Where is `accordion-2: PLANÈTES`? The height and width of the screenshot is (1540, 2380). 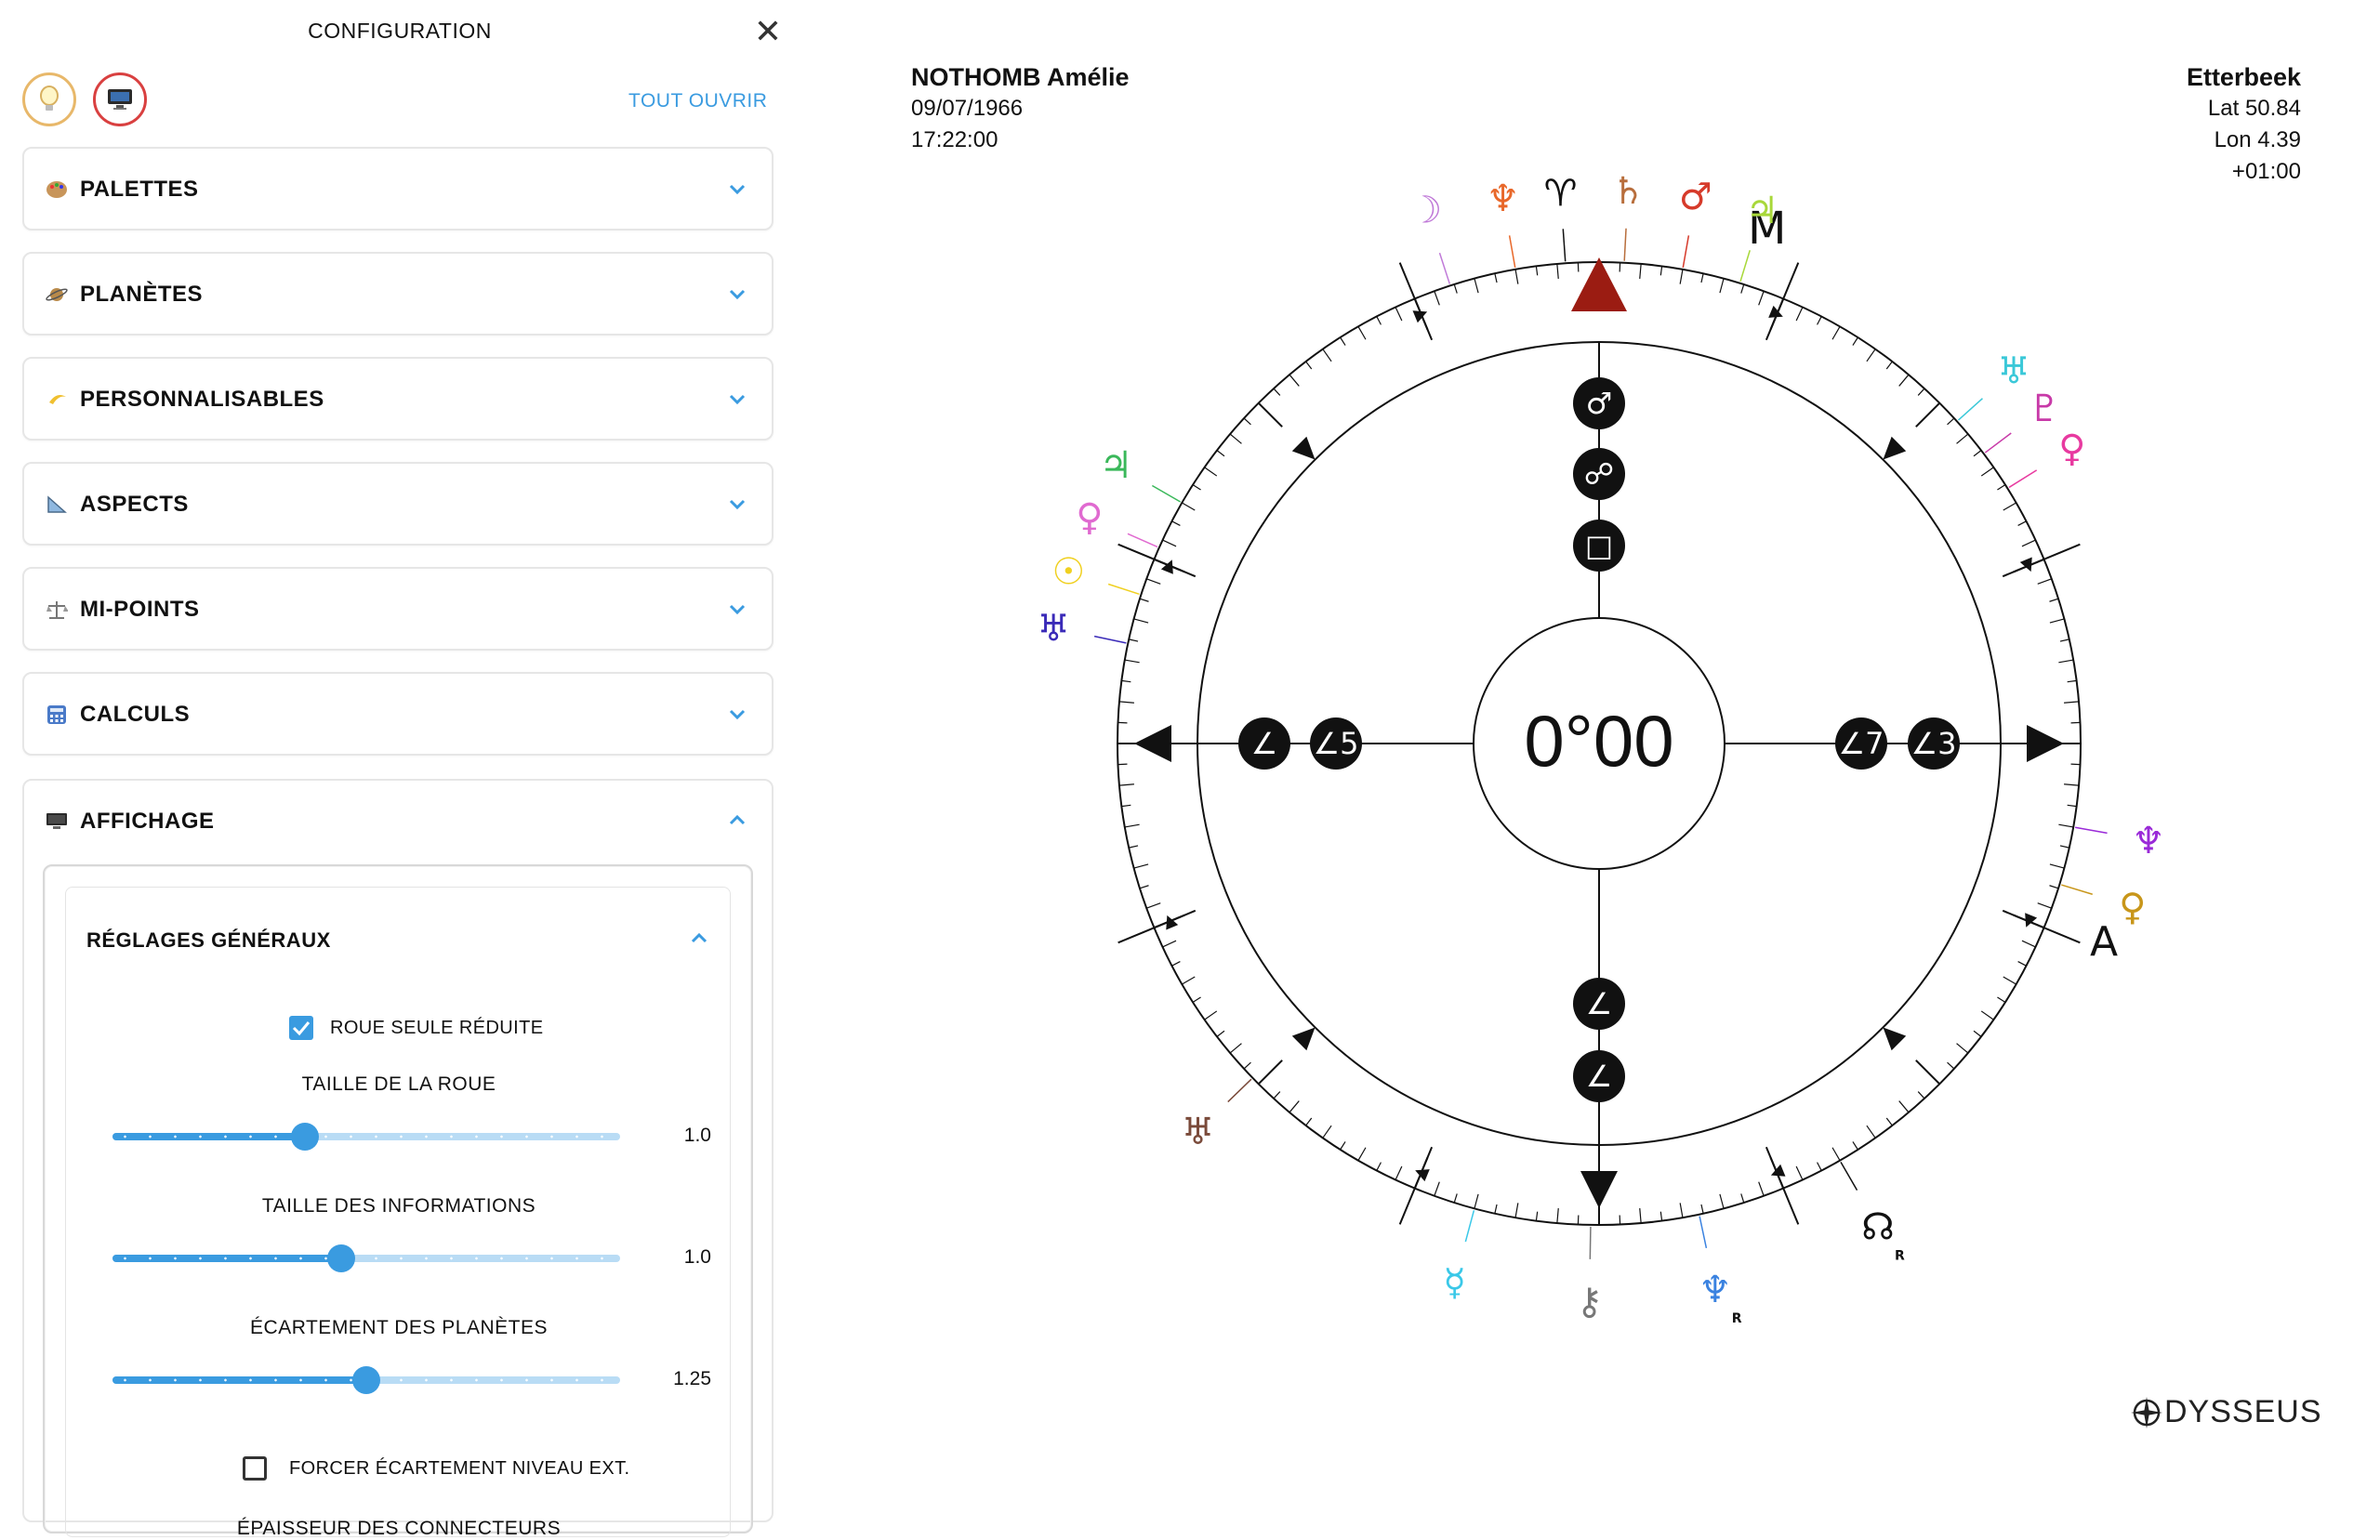
accordion-2: PLANÈTES is located at coordinates (398, 294).